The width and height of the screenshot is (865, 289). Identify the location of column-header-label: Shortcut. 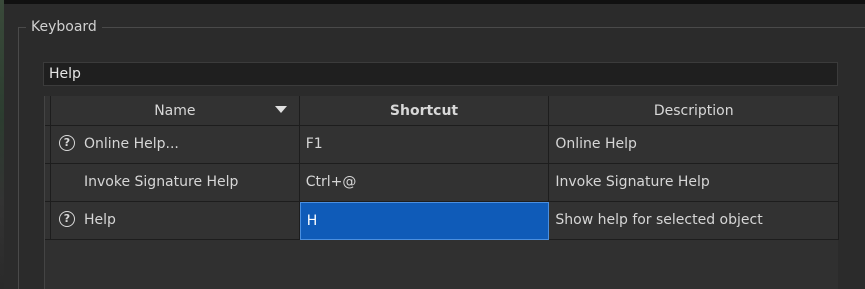
(424, 111).